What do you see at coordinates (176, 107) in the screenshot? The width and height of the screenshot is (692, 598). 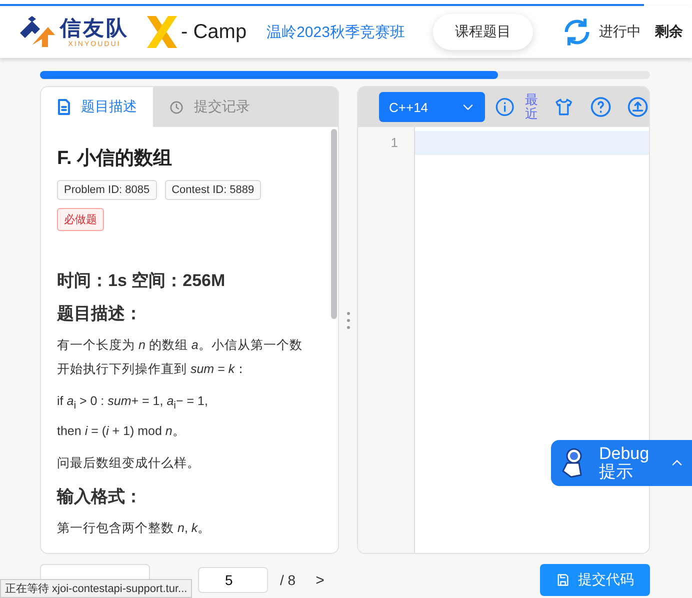 I see `clock-icon` at bounding box center [176, 107].